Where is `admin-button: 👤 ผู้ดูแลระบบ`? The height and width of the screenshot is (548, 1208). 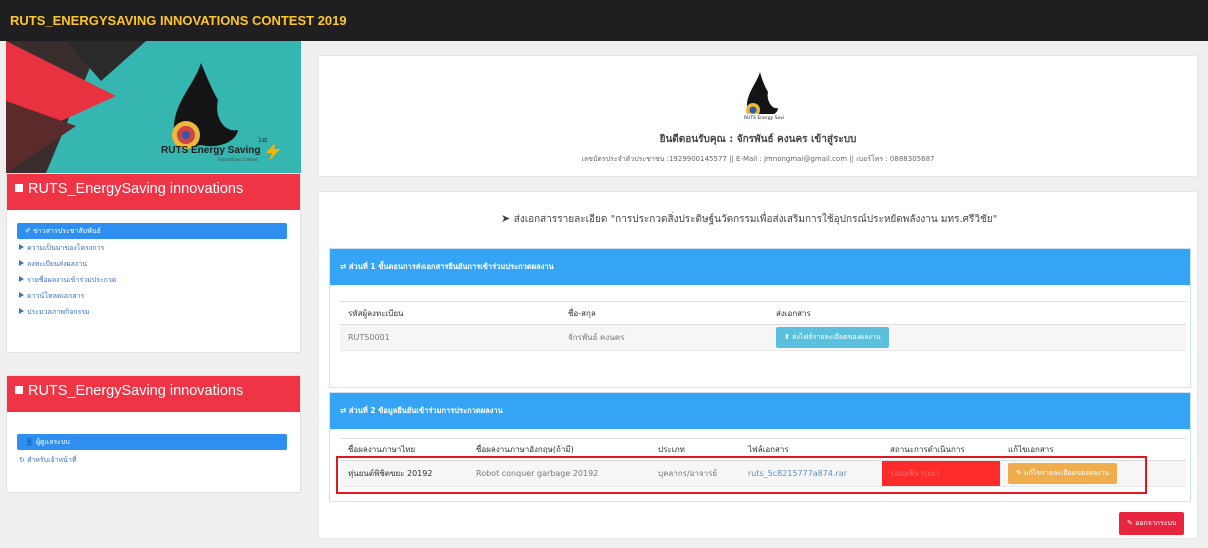 admin-button: 👤 ผู้ดูแลระบบ is located at coordinates (152, 442).